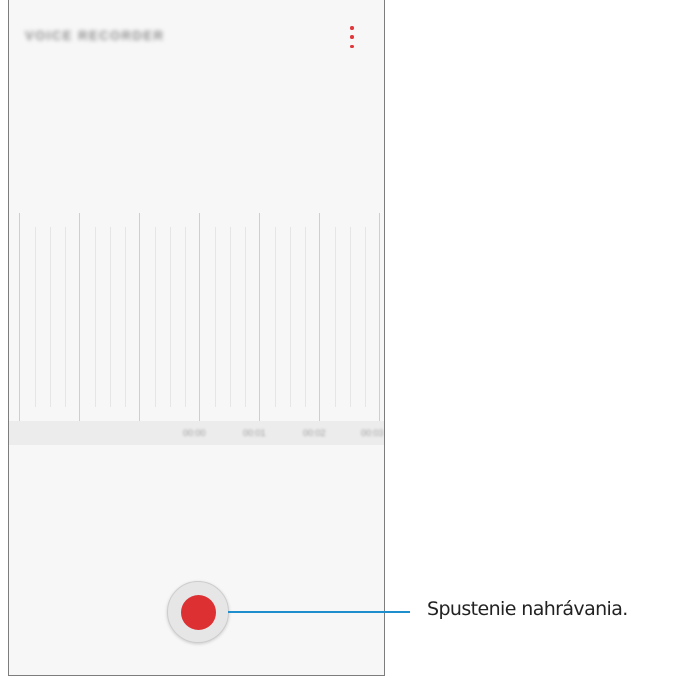 This screenshot has height=680, width=679. Describe the element at coordinates (352, 37) in the screenshot. I see `more-options-icon` at that location.